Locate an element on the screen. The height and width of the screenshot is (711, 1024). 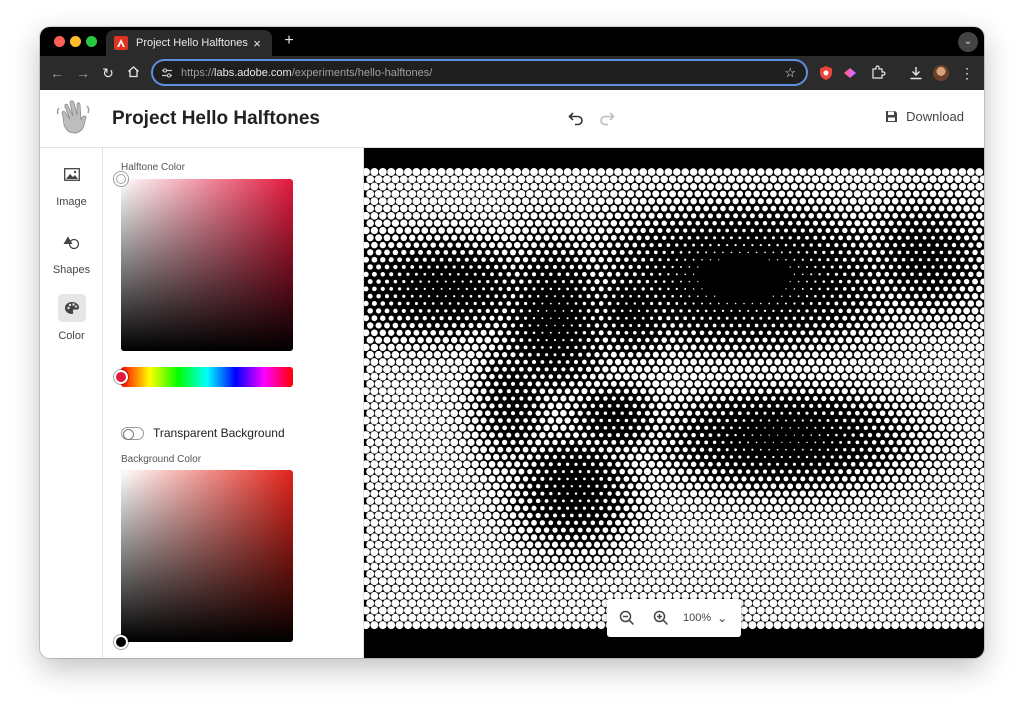
home-icon is located at coordinates (133, 73).